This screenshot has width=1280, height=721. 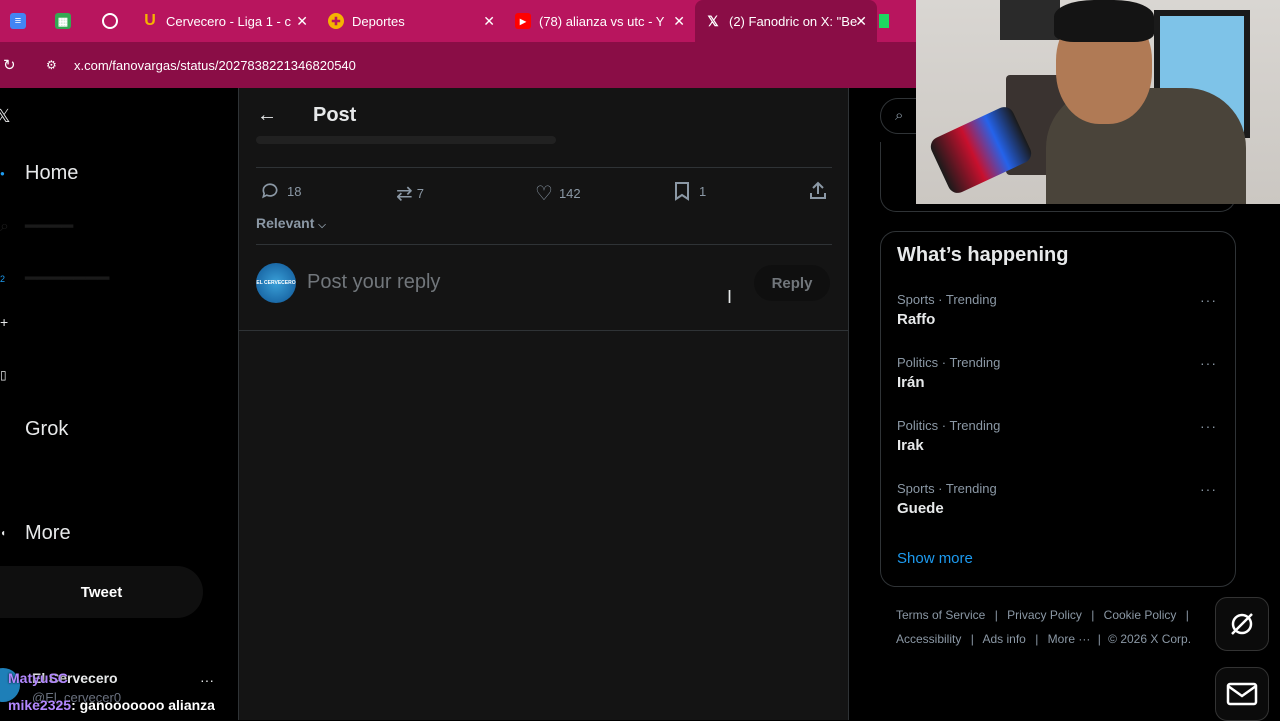 I want to click on chat-message: : ganooooooo alianza, so click(x=143, y=705).